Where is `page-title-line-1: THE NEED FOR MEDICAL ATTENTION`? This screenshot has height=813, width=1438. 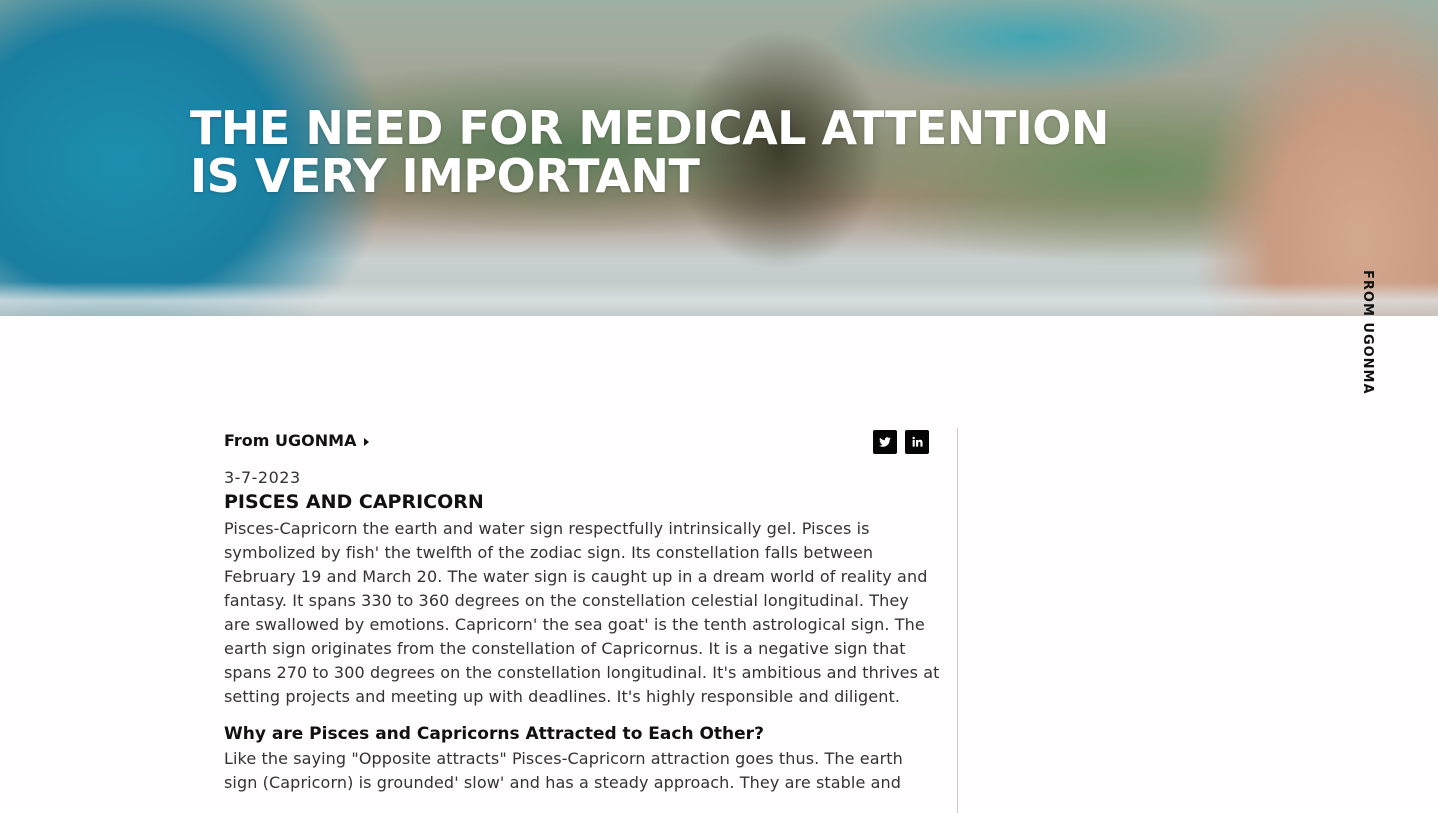
page-title-line-1: THE NEED FOR MEDICAL ATTENTION is located at coordinates (649, 128).